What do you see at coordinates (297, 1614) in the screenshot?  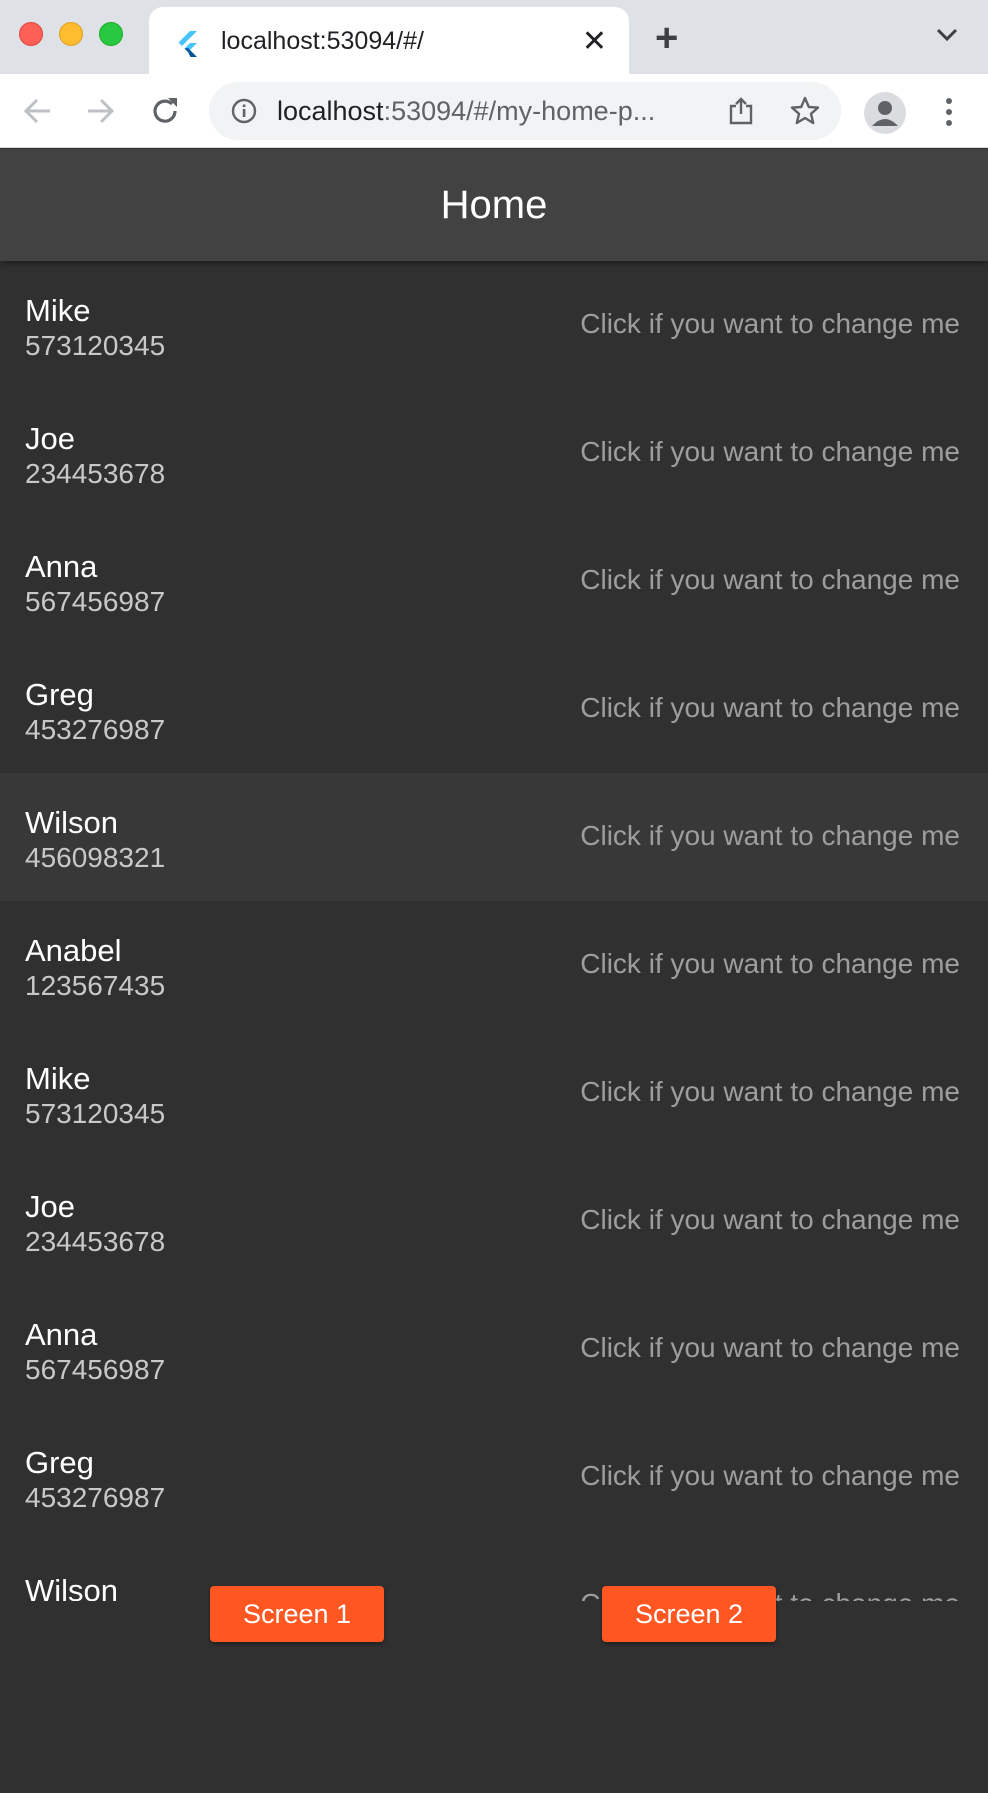 I see `screen-1-button: Screen 1` at bounding box center [297, 1614].